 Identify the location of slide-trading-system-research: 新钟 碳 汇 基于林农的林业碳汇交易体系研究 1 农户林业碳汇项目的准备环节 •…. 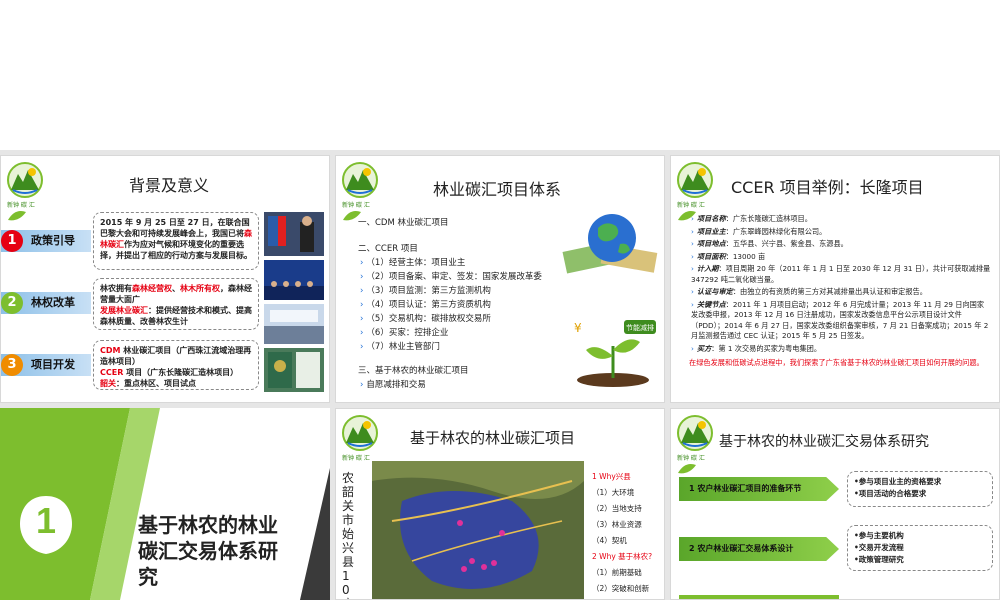
(835, 504).